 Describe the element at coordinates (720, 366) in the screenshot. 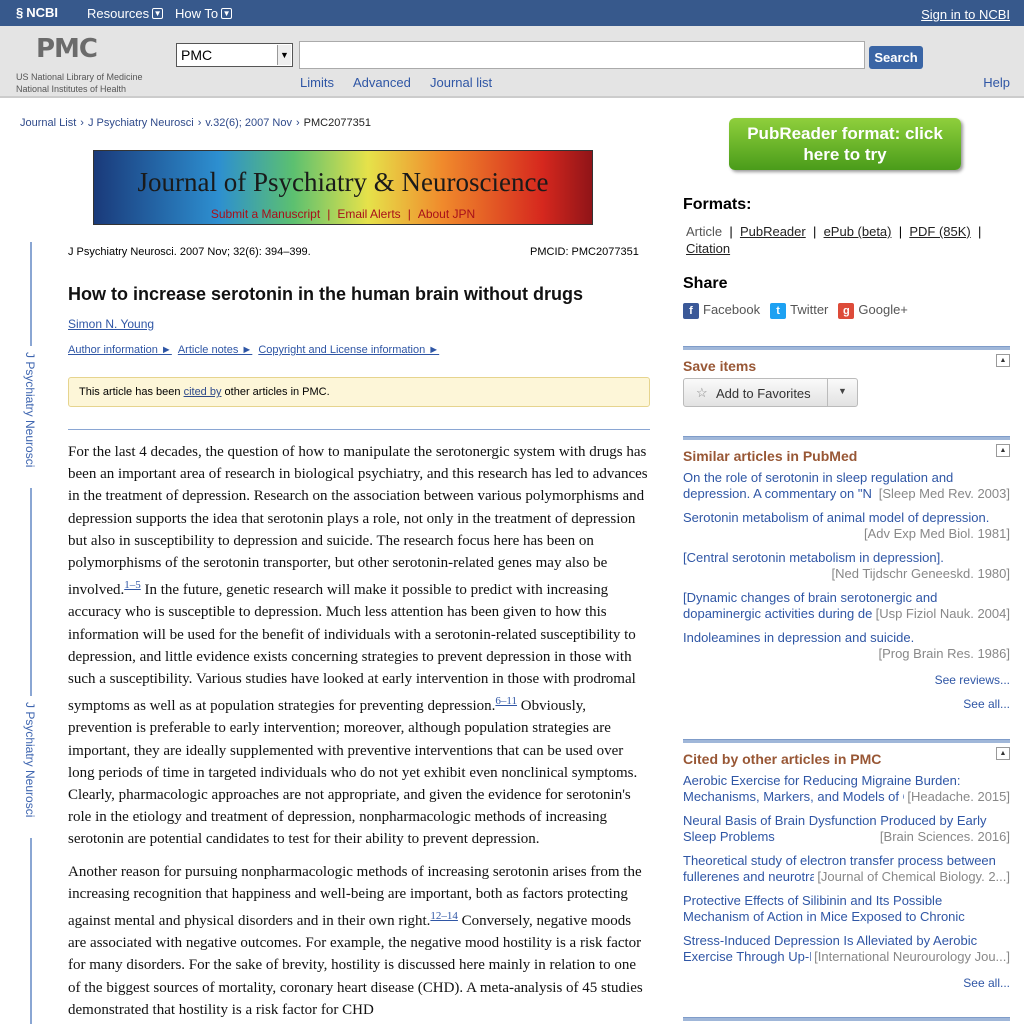

I see `save-items-heading: Save items` at that location.